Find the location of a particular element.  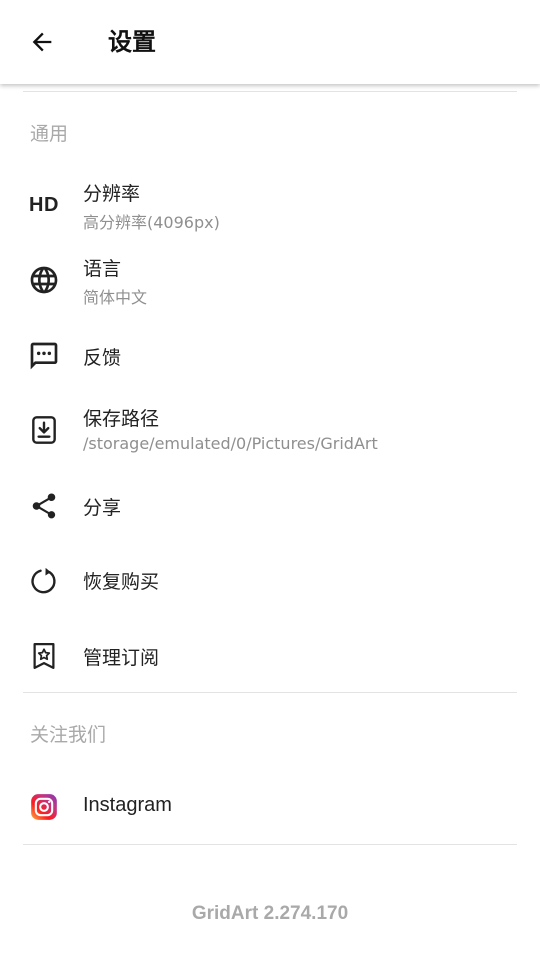

restore-icon is located at coordinates (44, 581).